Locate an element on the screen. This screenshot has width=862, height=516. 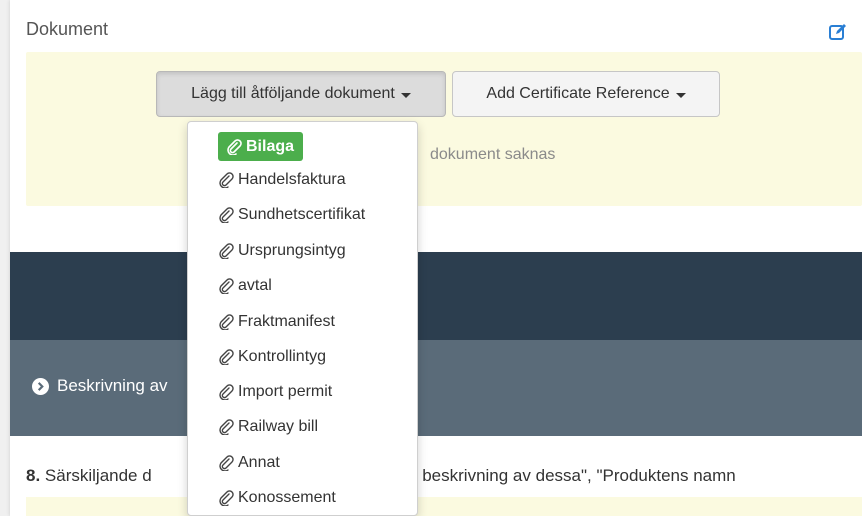
dropdown-item-kontrollintyg: Kontrollintyg is located at coordinates (272, 357).